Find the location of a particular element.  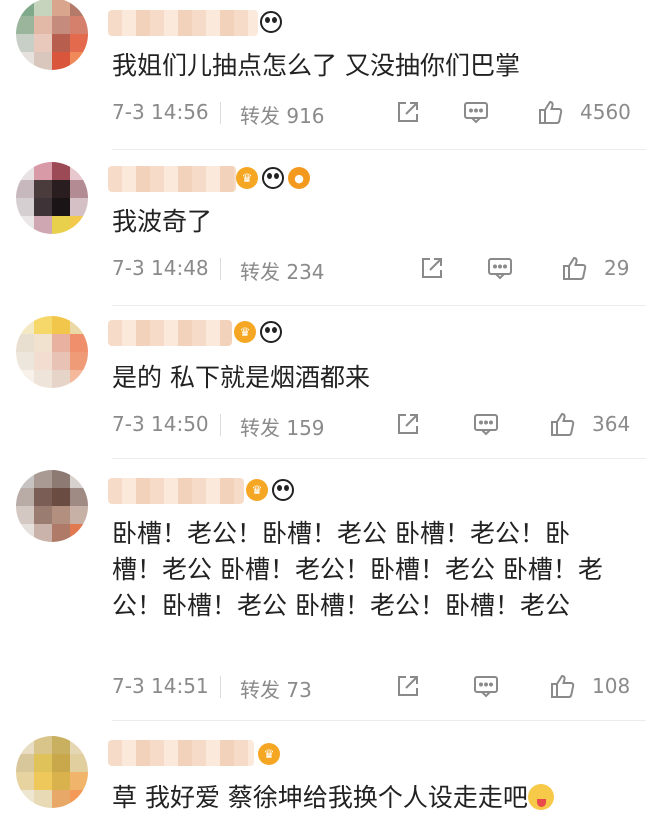

user-badges: ♛ ● is located at coordinates (273, 178).